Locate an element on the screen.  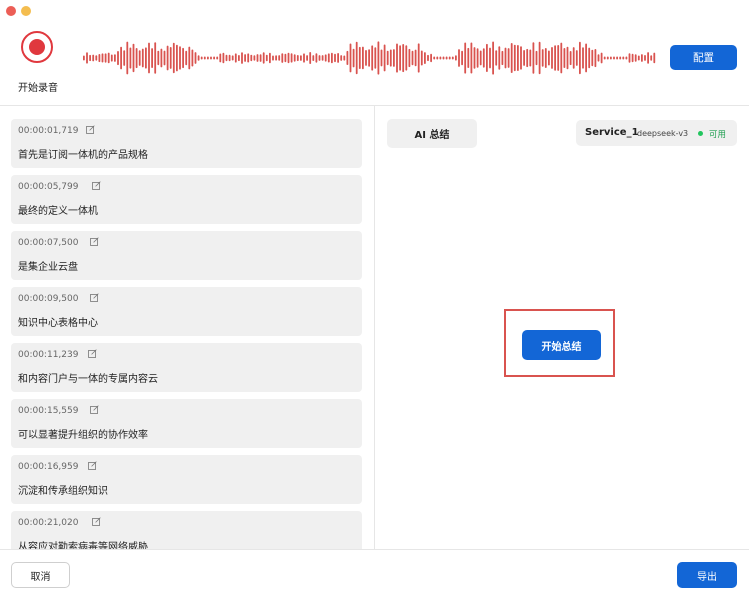
list-item: 00:00:16,959 沉淀和传承组织知识 is located at coordinates (186, 479).